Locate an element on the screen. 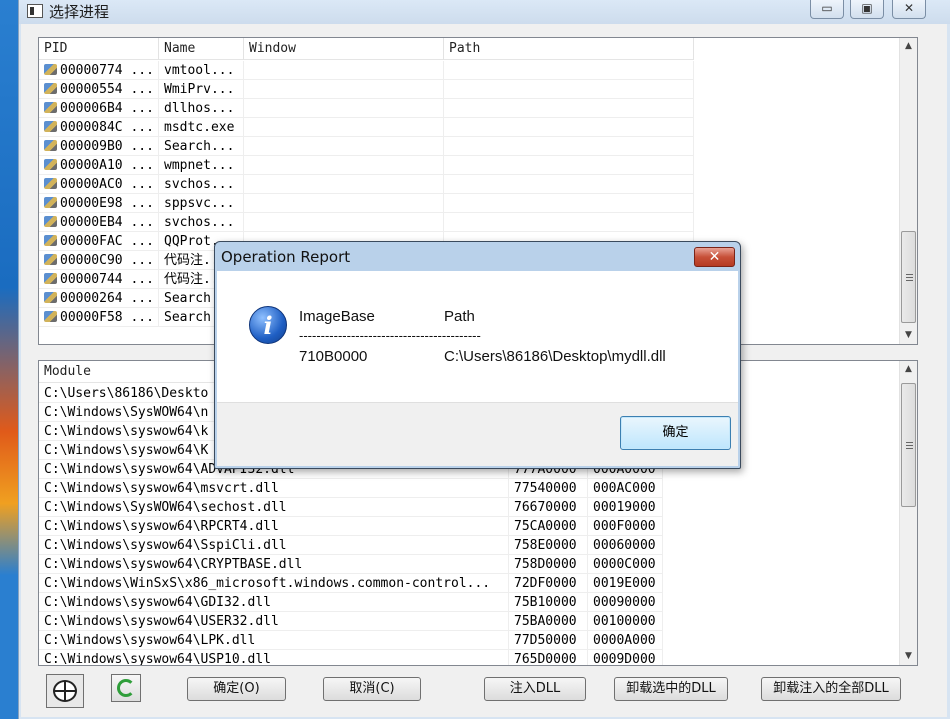  dialog-button-area: 确定 is located at coordinates (477, 434).